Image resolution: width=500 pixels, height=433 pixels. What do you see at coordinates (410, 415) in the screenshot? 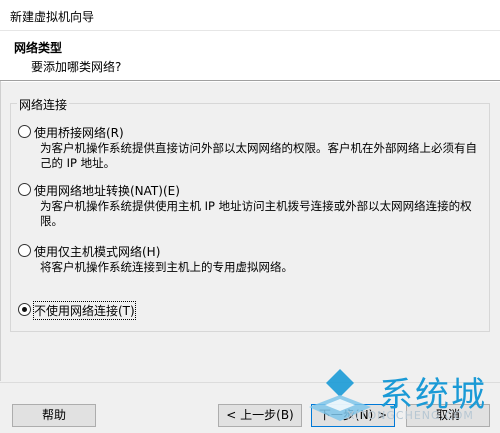
I see `watermark-url: XITONGCHENG.COM` at bounding box center [410, 415].